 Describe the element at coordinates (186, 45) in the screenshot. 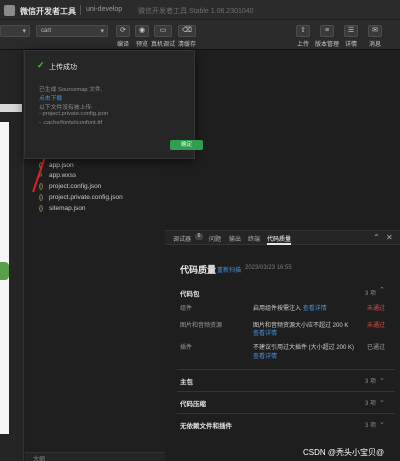

I see `clear-cache-label: 清缓存` at that location.